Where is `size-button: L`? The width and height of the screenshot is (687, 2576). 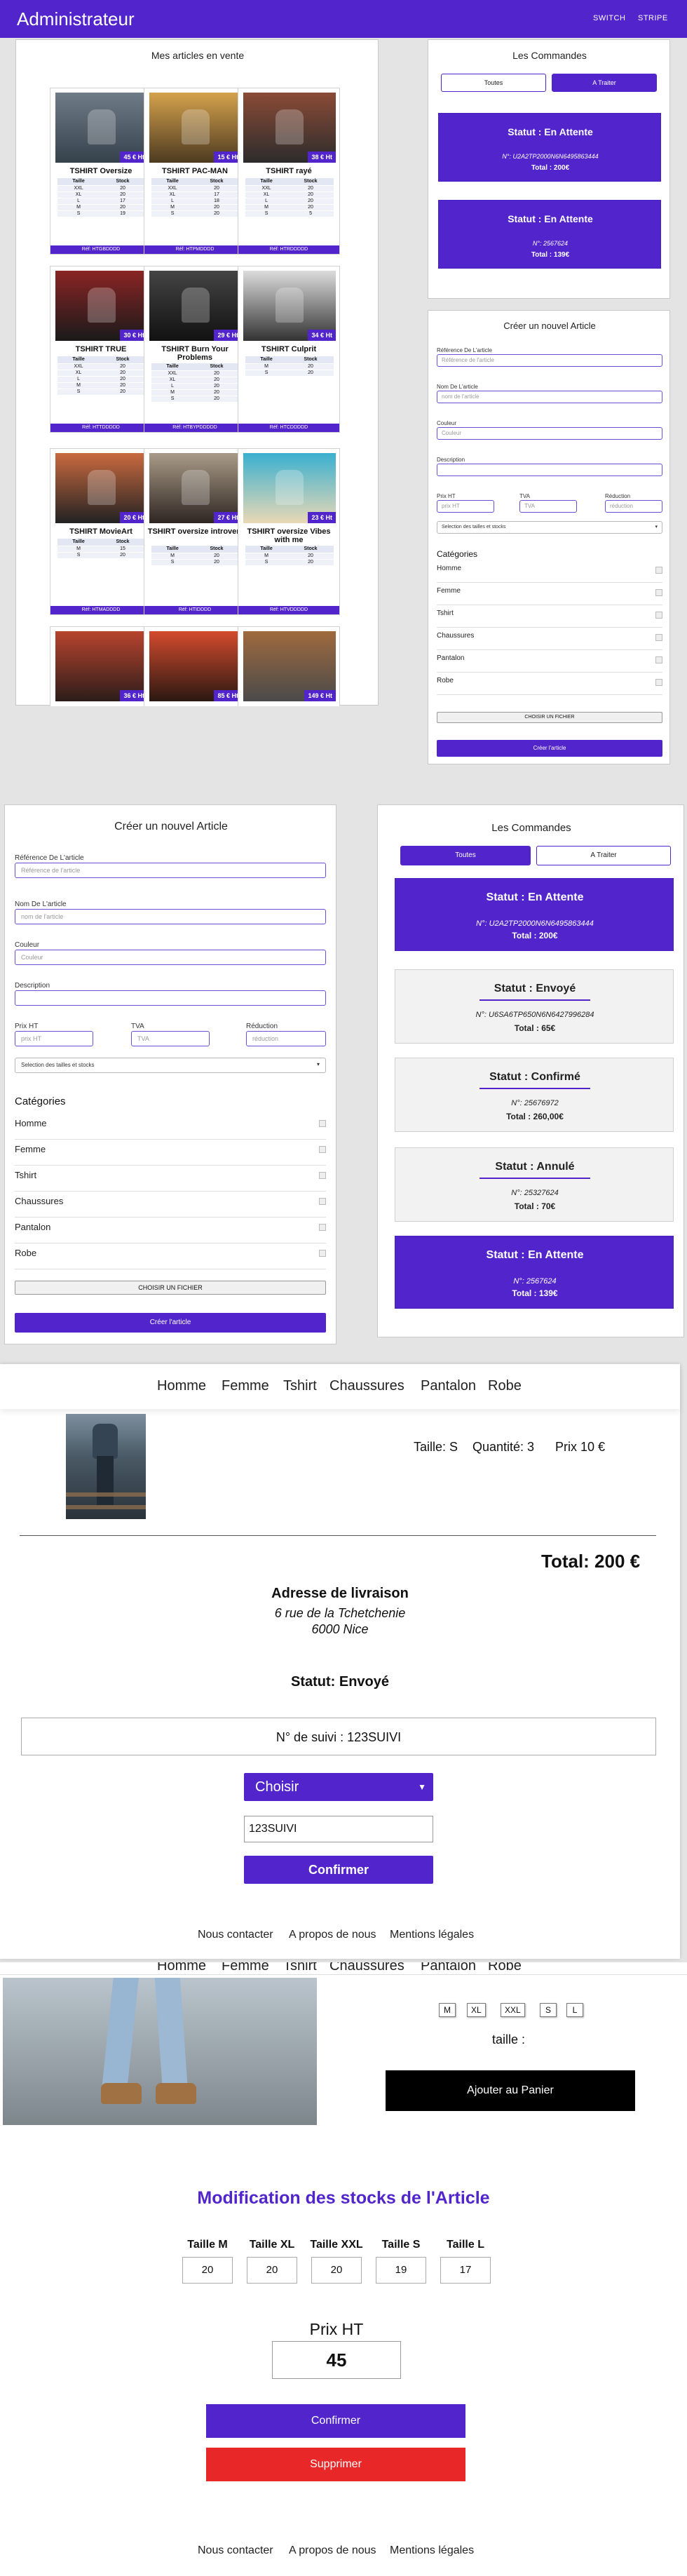
size-button: L is located at coordinates (574, 2010).